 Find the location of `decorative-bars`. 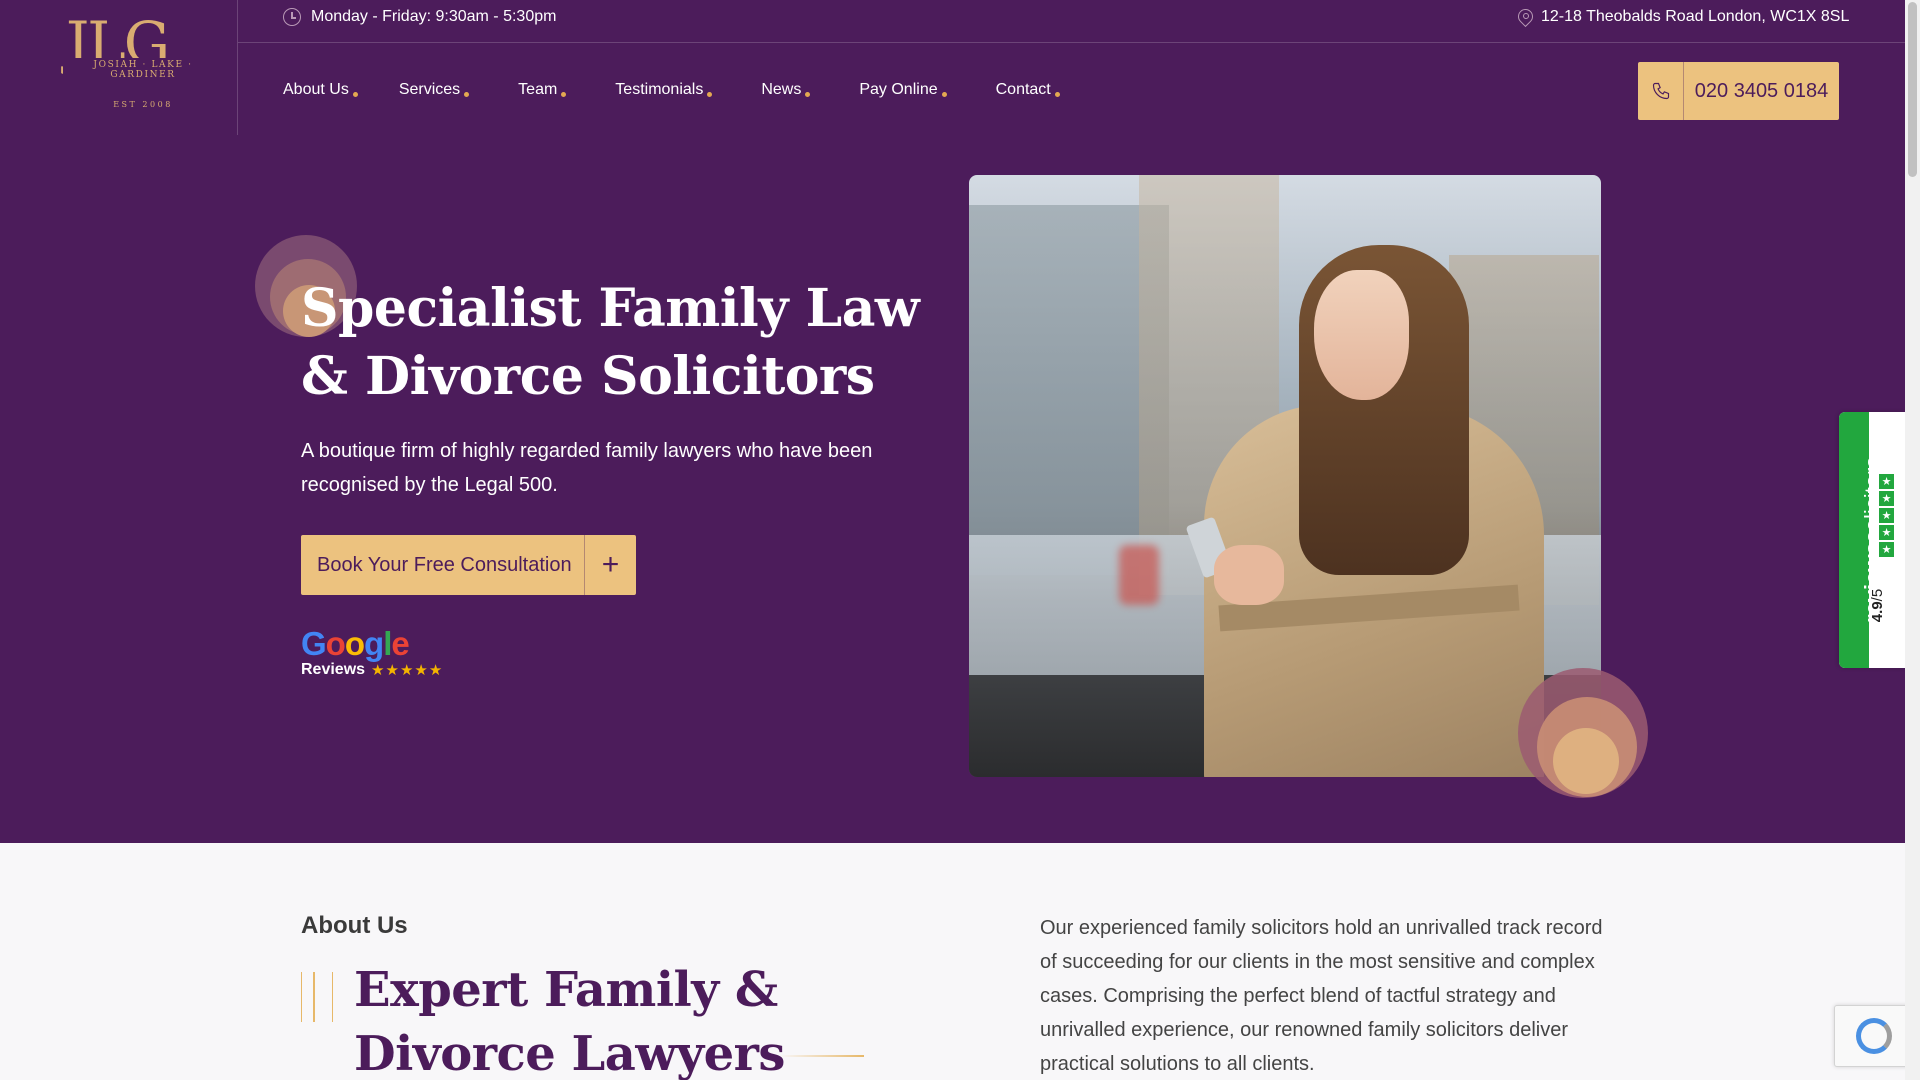

decorative-bars is located at coordinates (317, 997).